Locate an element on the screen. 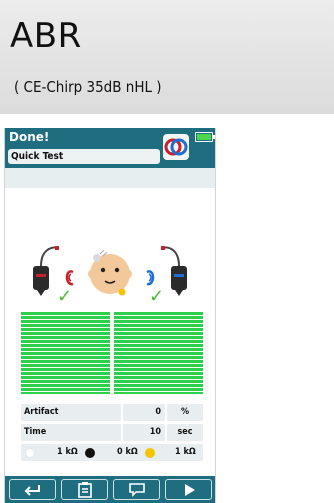  battery-icon is located at coordinates (205, 137).